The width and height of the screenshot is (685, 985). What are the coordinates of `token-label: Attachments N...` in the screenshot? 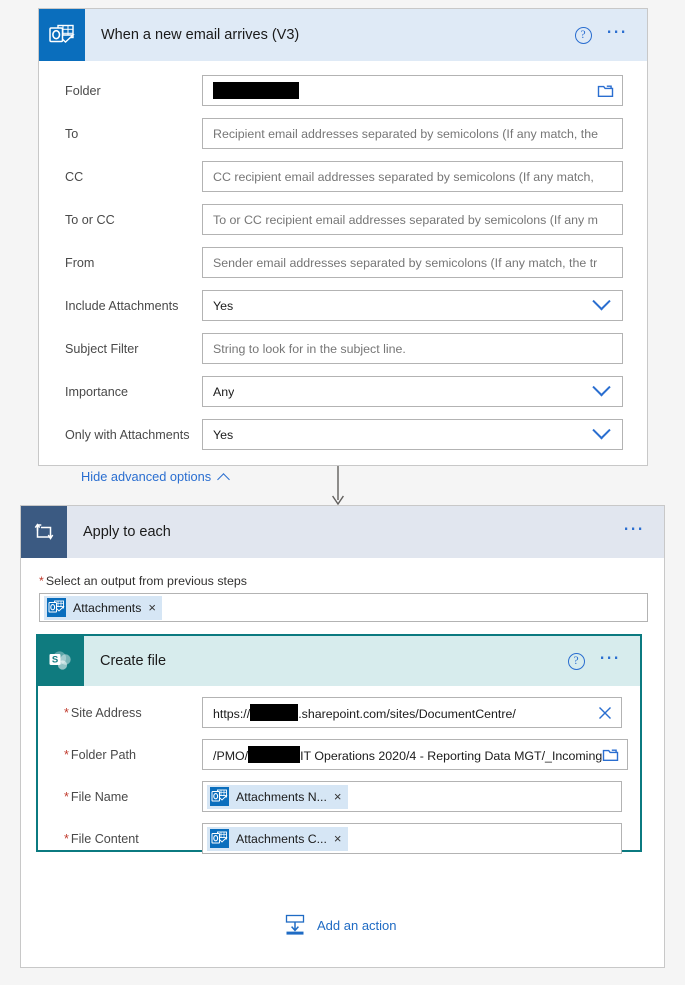 It's located at (281, 796).